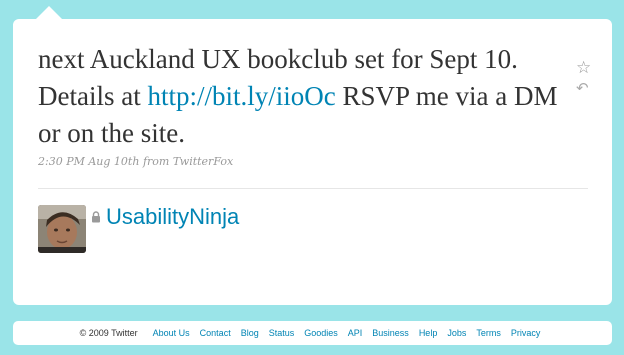 The height and width of the screenshot is (355, 624). What do you see at coordinates (171, 333) in the screenshot?
I see `footer-link-about: About Us` at bounding box center [171, 333].